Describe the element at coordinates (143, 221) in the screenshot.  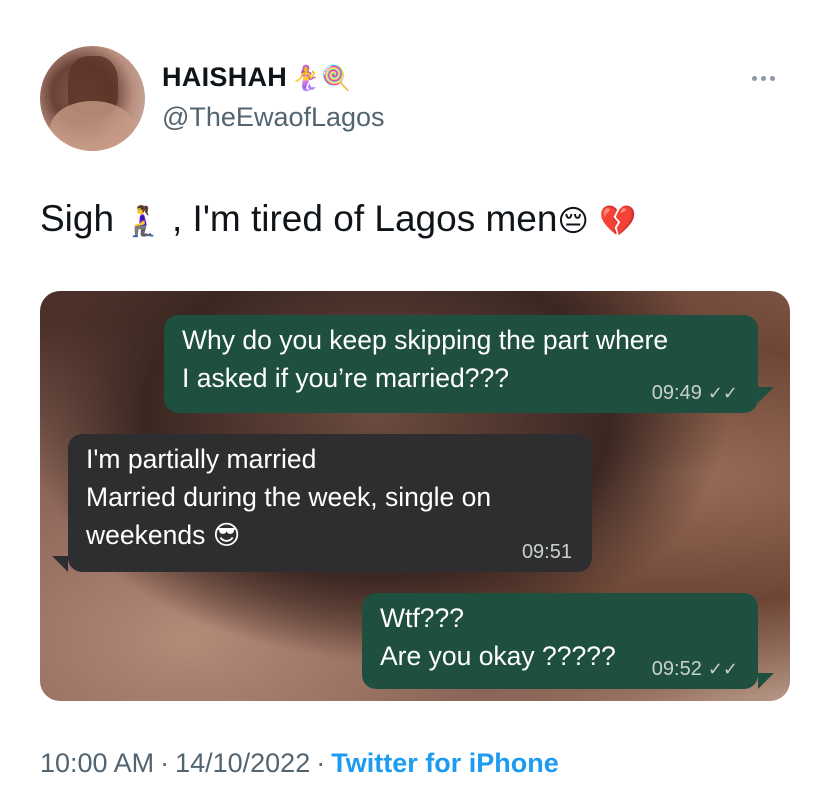
I see `kneeling-woman-icon: 🧎‍♀️` at that location.